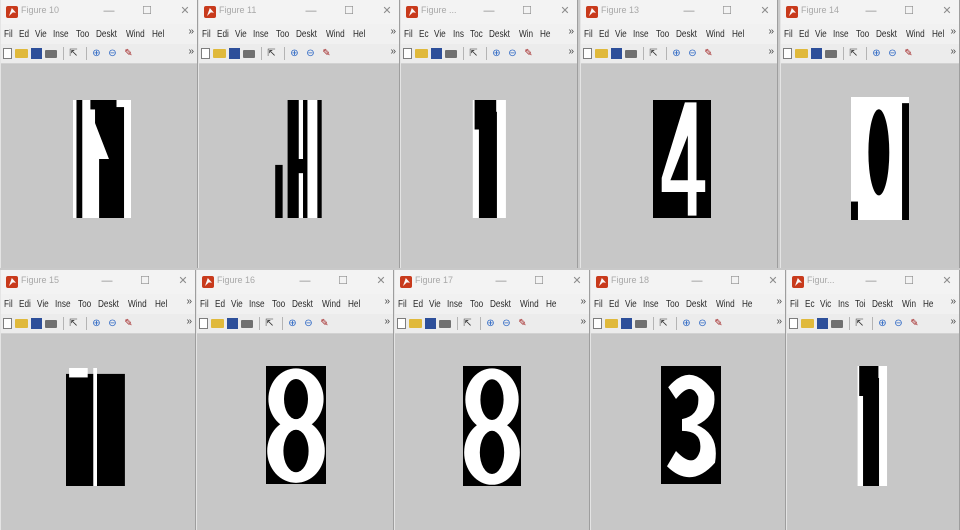 The width and height of the screenshot is (960, 530). What do you see at coordinates (862, 304) in the screenshot?
I see `menu-item: Toi` at bounding box center [862, 304].